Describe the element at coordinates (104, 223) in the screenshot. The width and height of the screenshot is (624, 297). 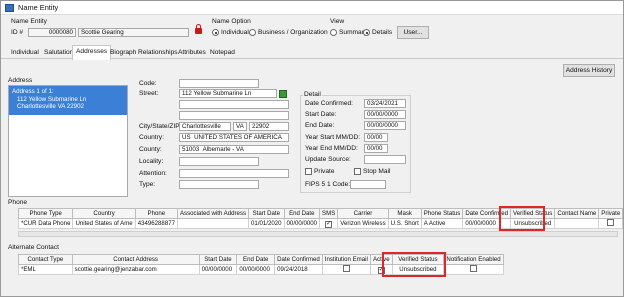
I see `phone-cell-country: United States of Ame` at that location.